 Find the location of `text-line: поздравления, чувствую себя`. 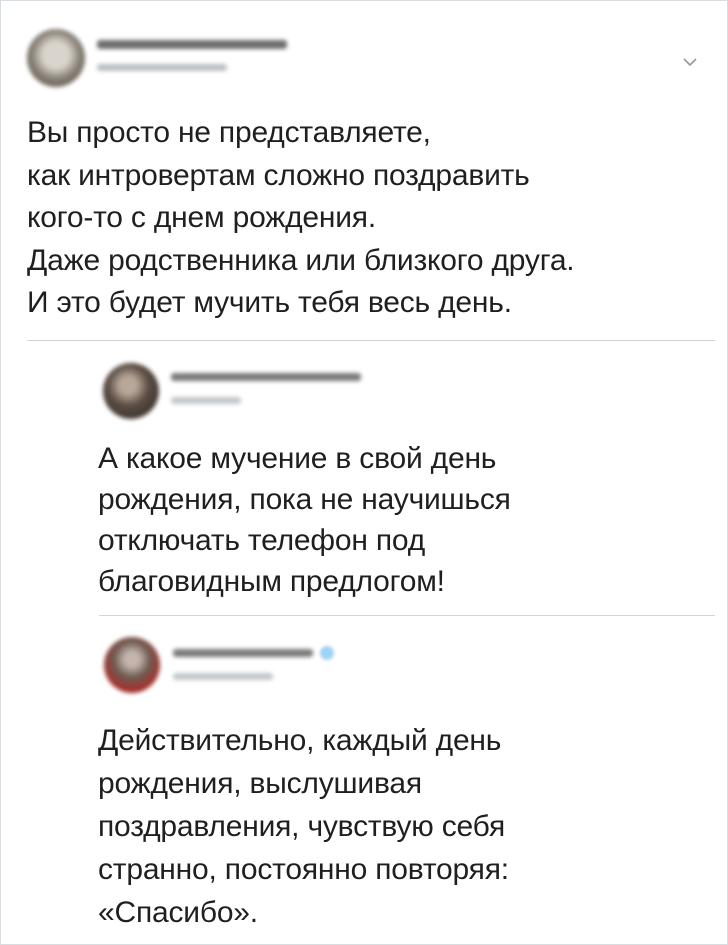

text-line: поздравления, чувствую себя is located at coordinates (302, 826).